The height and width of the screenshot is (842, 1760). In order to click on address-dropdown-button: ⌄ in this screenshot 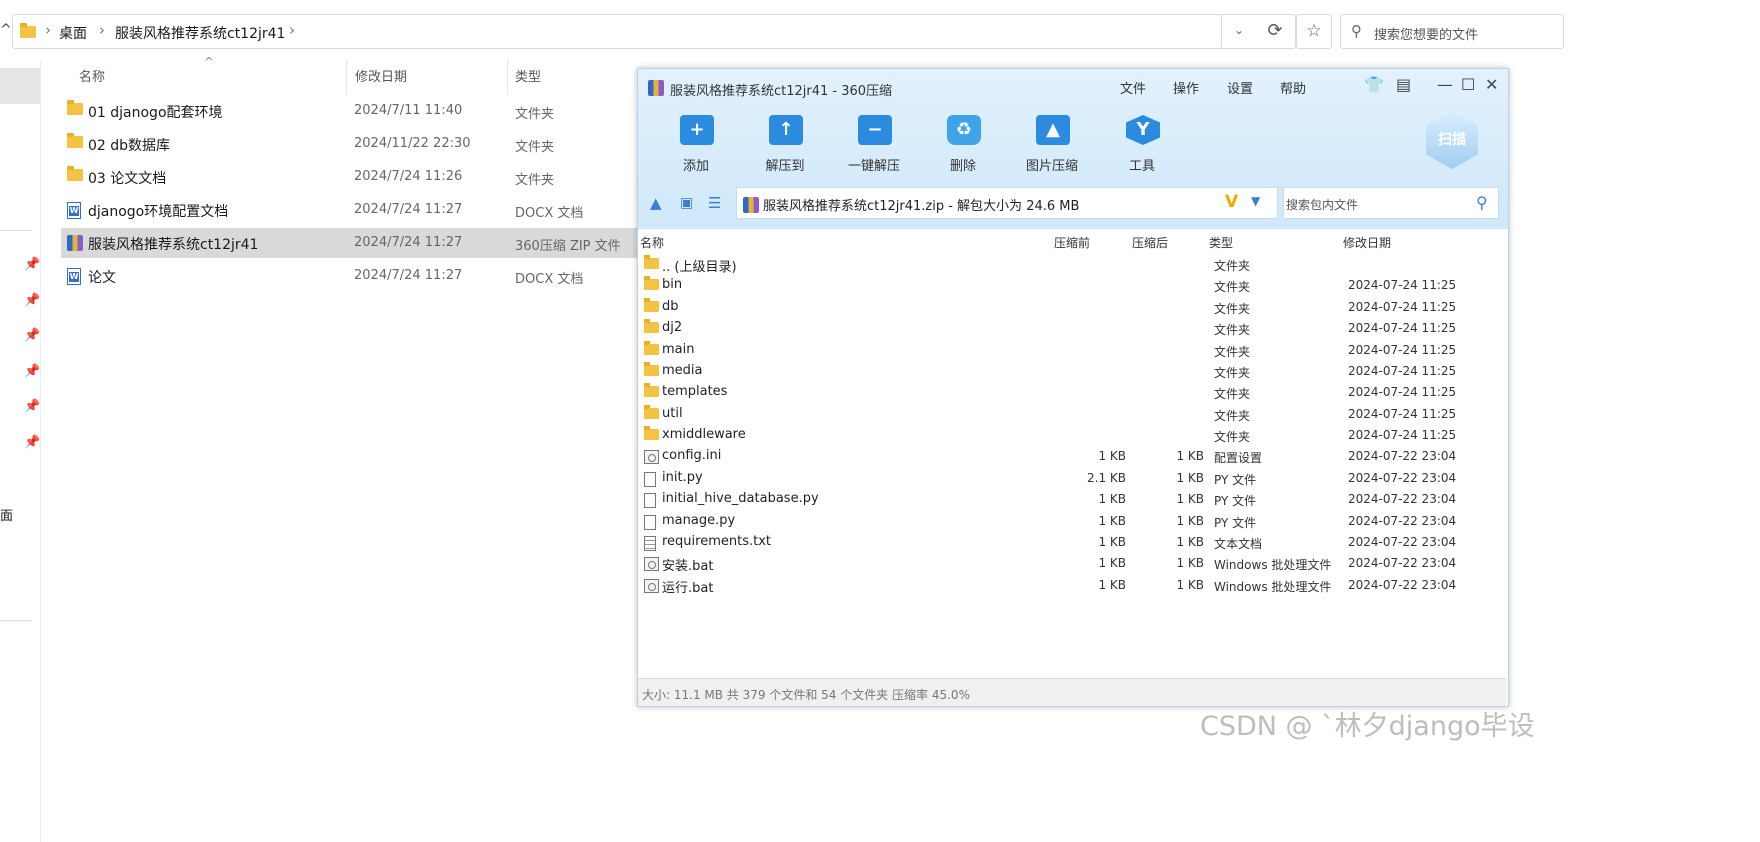, I will do `click(1238, 30)`.